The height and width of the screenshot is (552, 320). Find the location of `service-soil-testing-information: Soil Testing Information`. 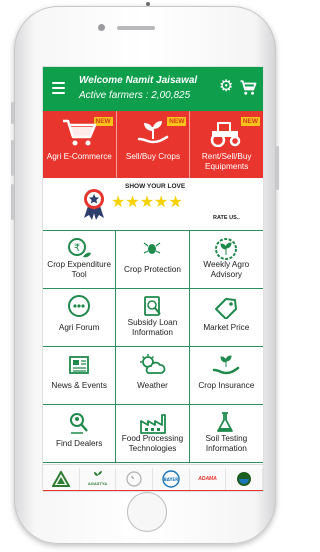

service-soil-testing-information: Soil Testing Information is located at coordinates (226, 434).